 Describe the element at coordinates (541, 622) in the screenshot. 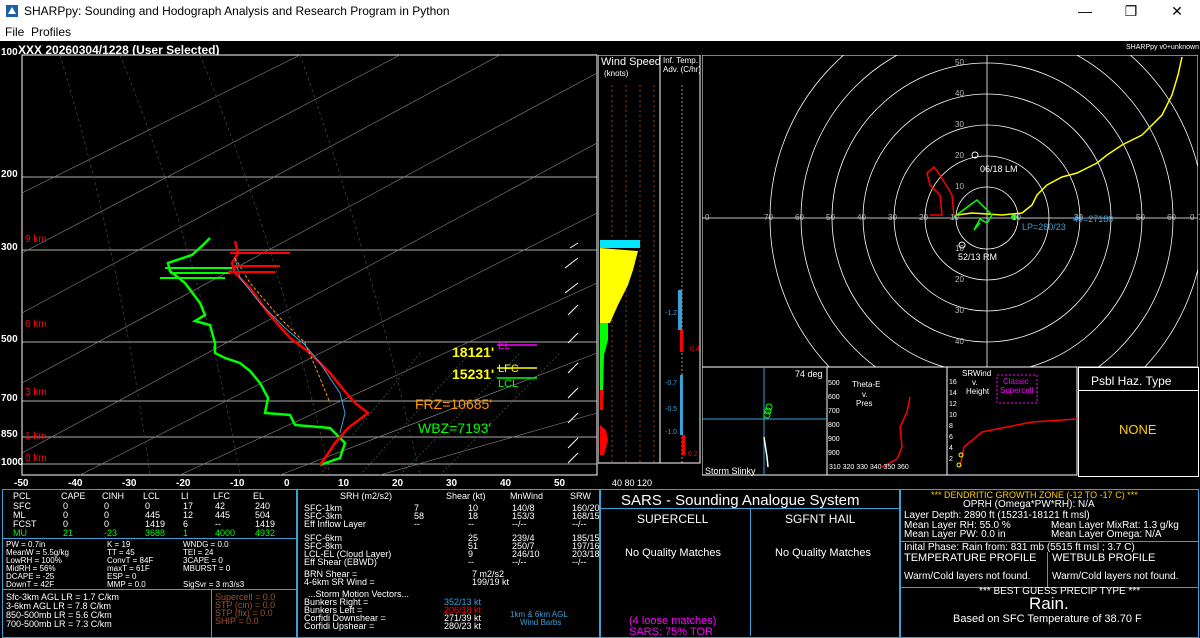

I see `barbs-label-2: Wind Barbs` at that location.